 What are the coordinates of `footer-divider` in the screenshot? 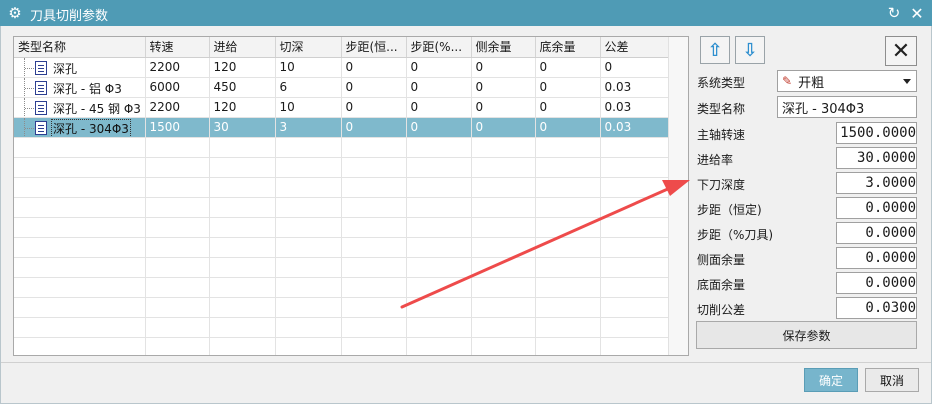 It's located at (466, 362).